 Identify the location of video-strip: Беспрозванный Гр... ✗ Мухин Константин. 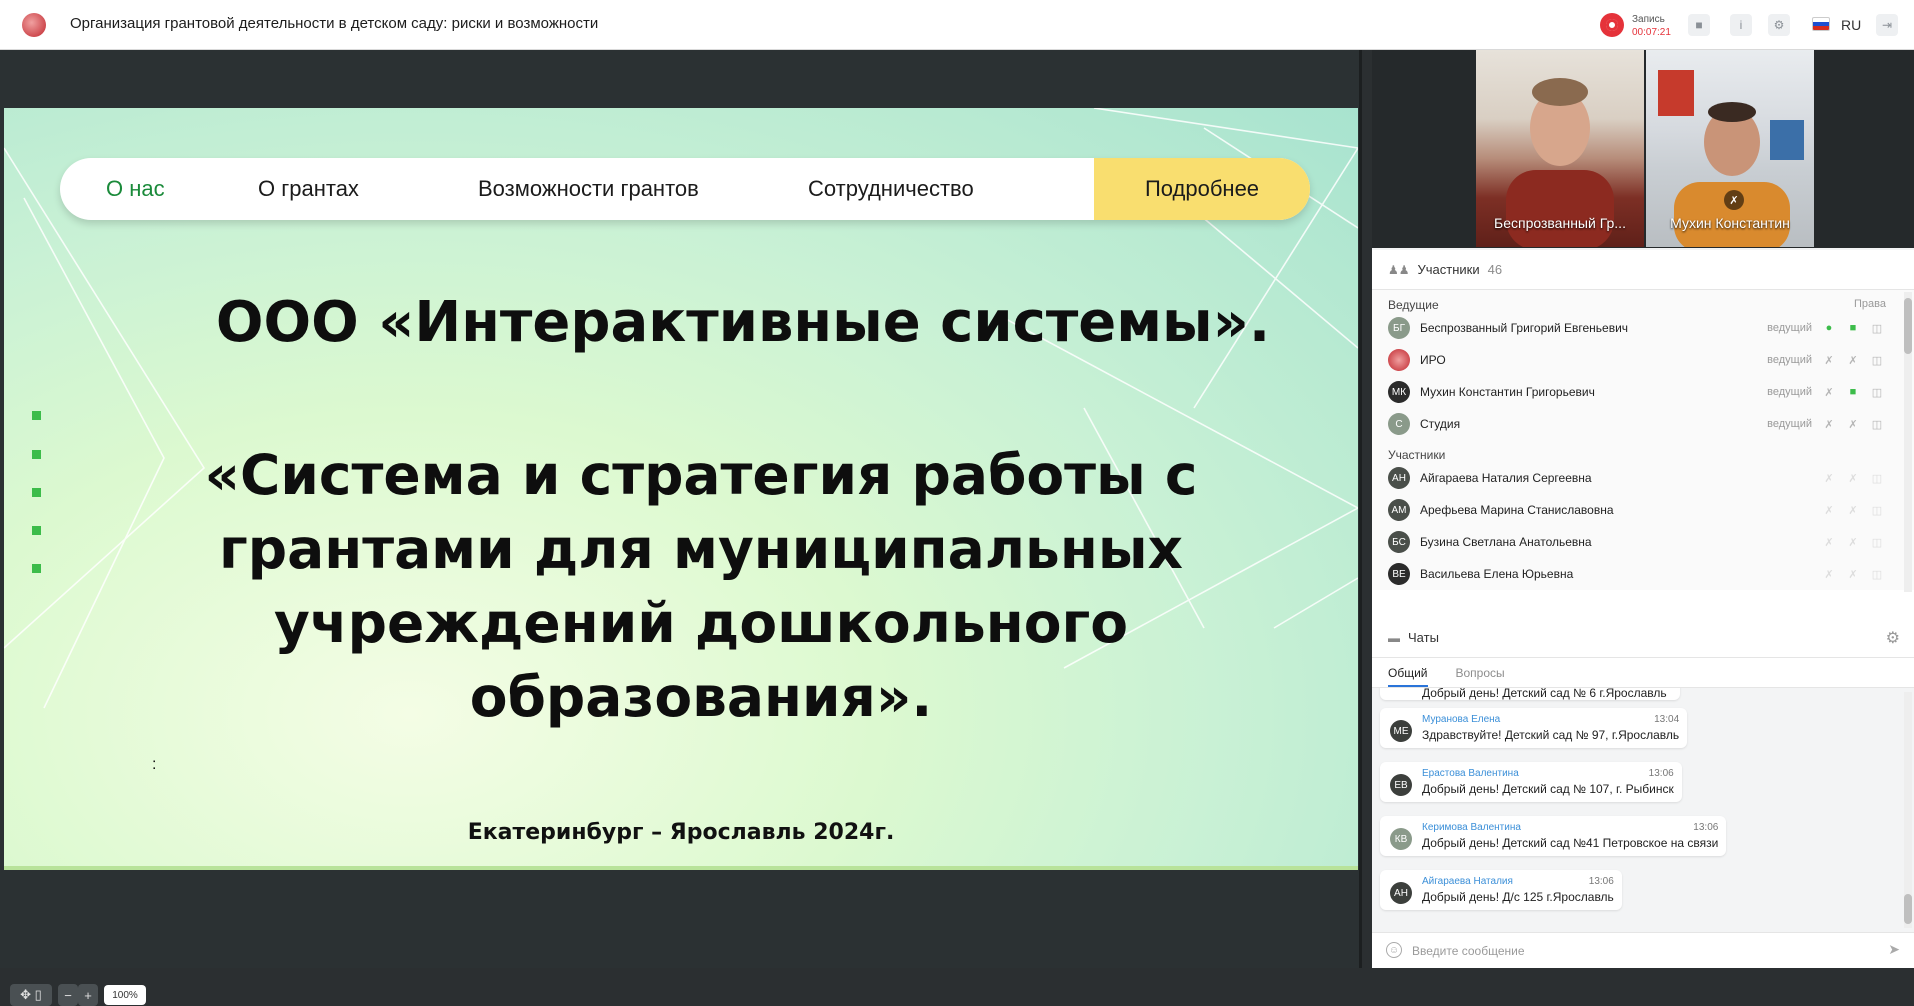
(1643, 149).